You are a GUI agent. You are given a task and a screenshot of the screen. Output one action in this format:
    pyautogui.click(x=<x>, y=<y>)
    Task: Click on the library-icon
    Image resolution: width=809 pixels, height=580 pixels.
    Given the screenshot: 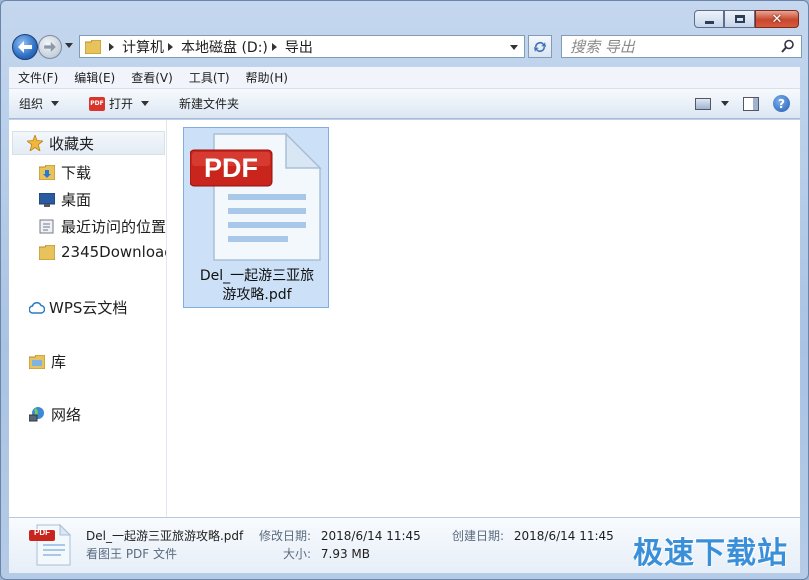 What is the action you would take?
    pyautogui.click(x=37, y=361)
    